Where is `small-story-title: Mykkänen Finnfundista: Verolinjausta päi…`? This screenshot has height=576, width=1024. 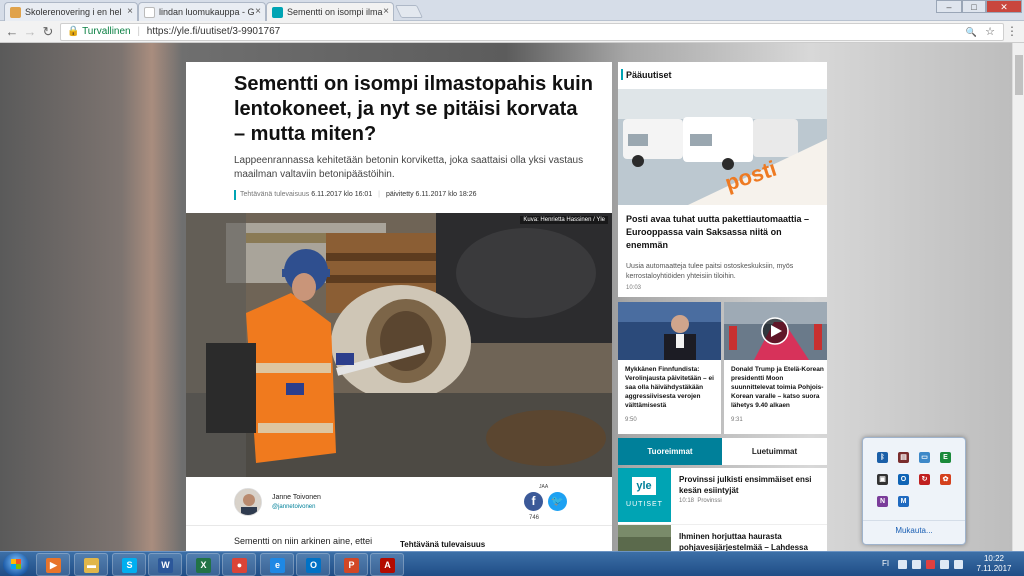 small-story-title: Mykkänen Finnfundista: Verolinjausta päi… is located at coordinates (671, 387).